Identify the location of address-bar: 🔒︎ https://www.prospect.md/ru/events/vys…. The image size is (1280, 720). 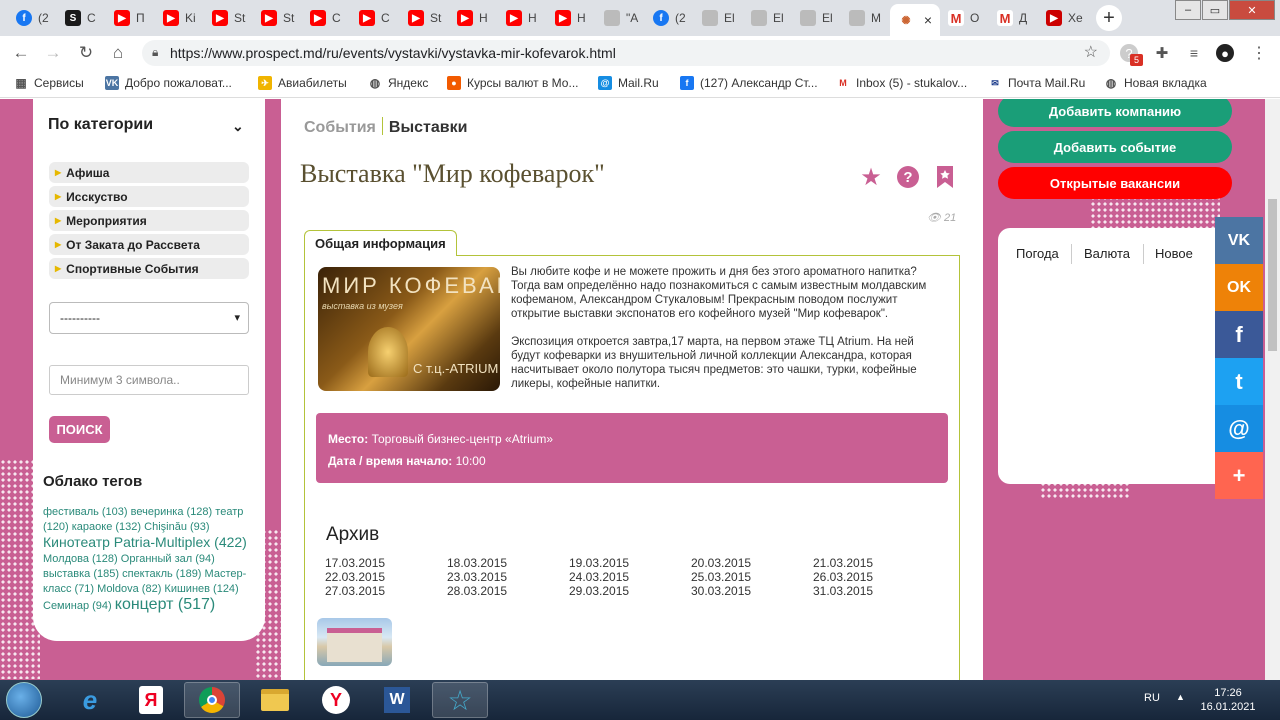
(626, 53).